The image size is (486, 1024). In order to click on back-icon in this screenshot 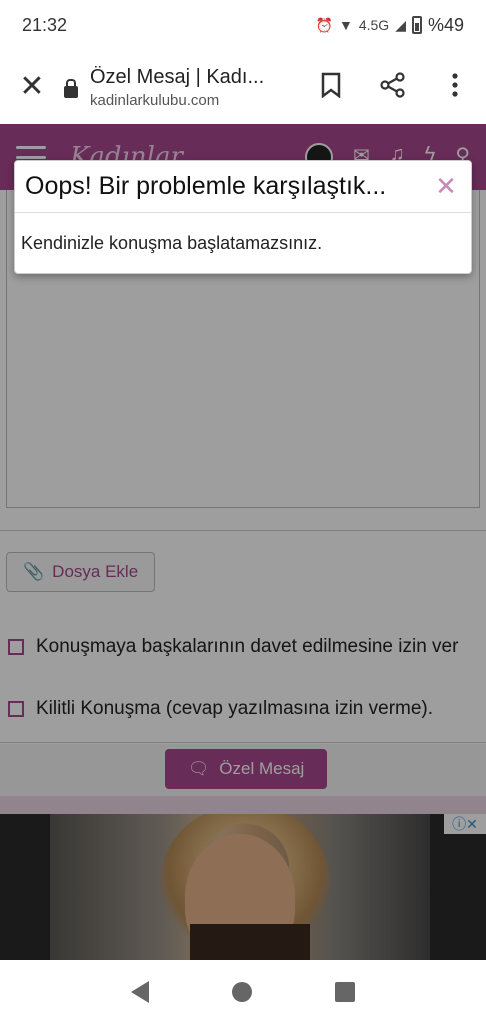, I will do `click(140, 992)`.